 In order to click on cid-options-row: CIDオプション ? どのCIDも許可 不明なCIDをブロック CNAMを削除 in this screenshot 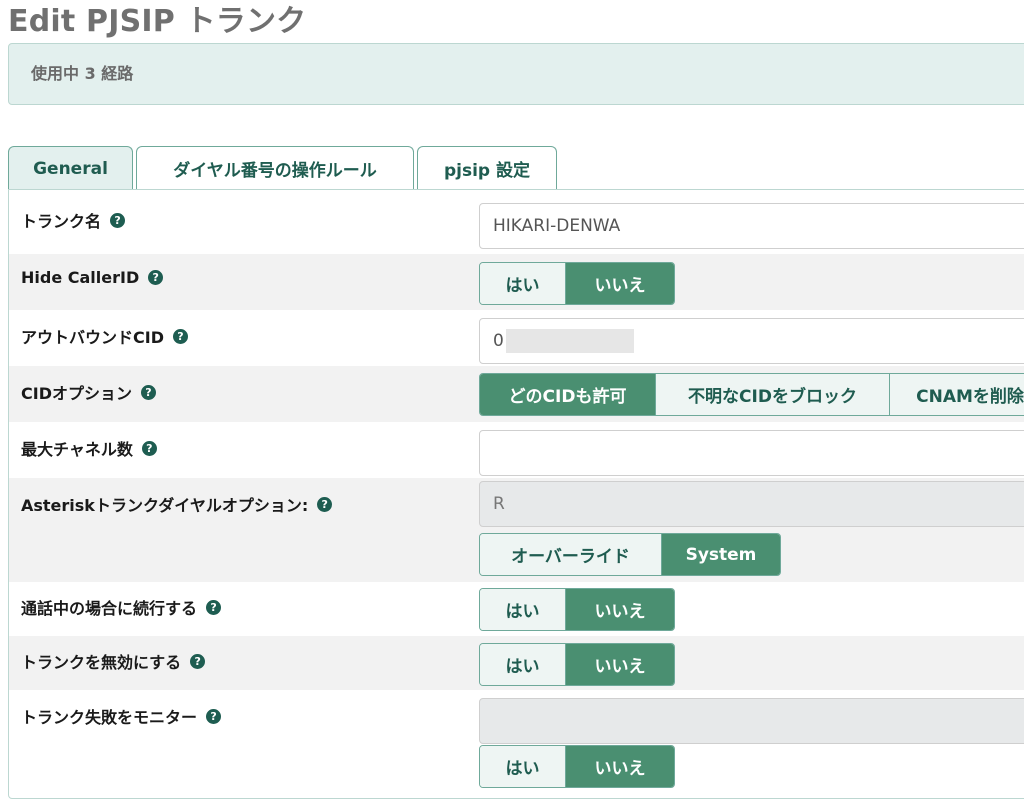, I will do `click(516, 394)`.